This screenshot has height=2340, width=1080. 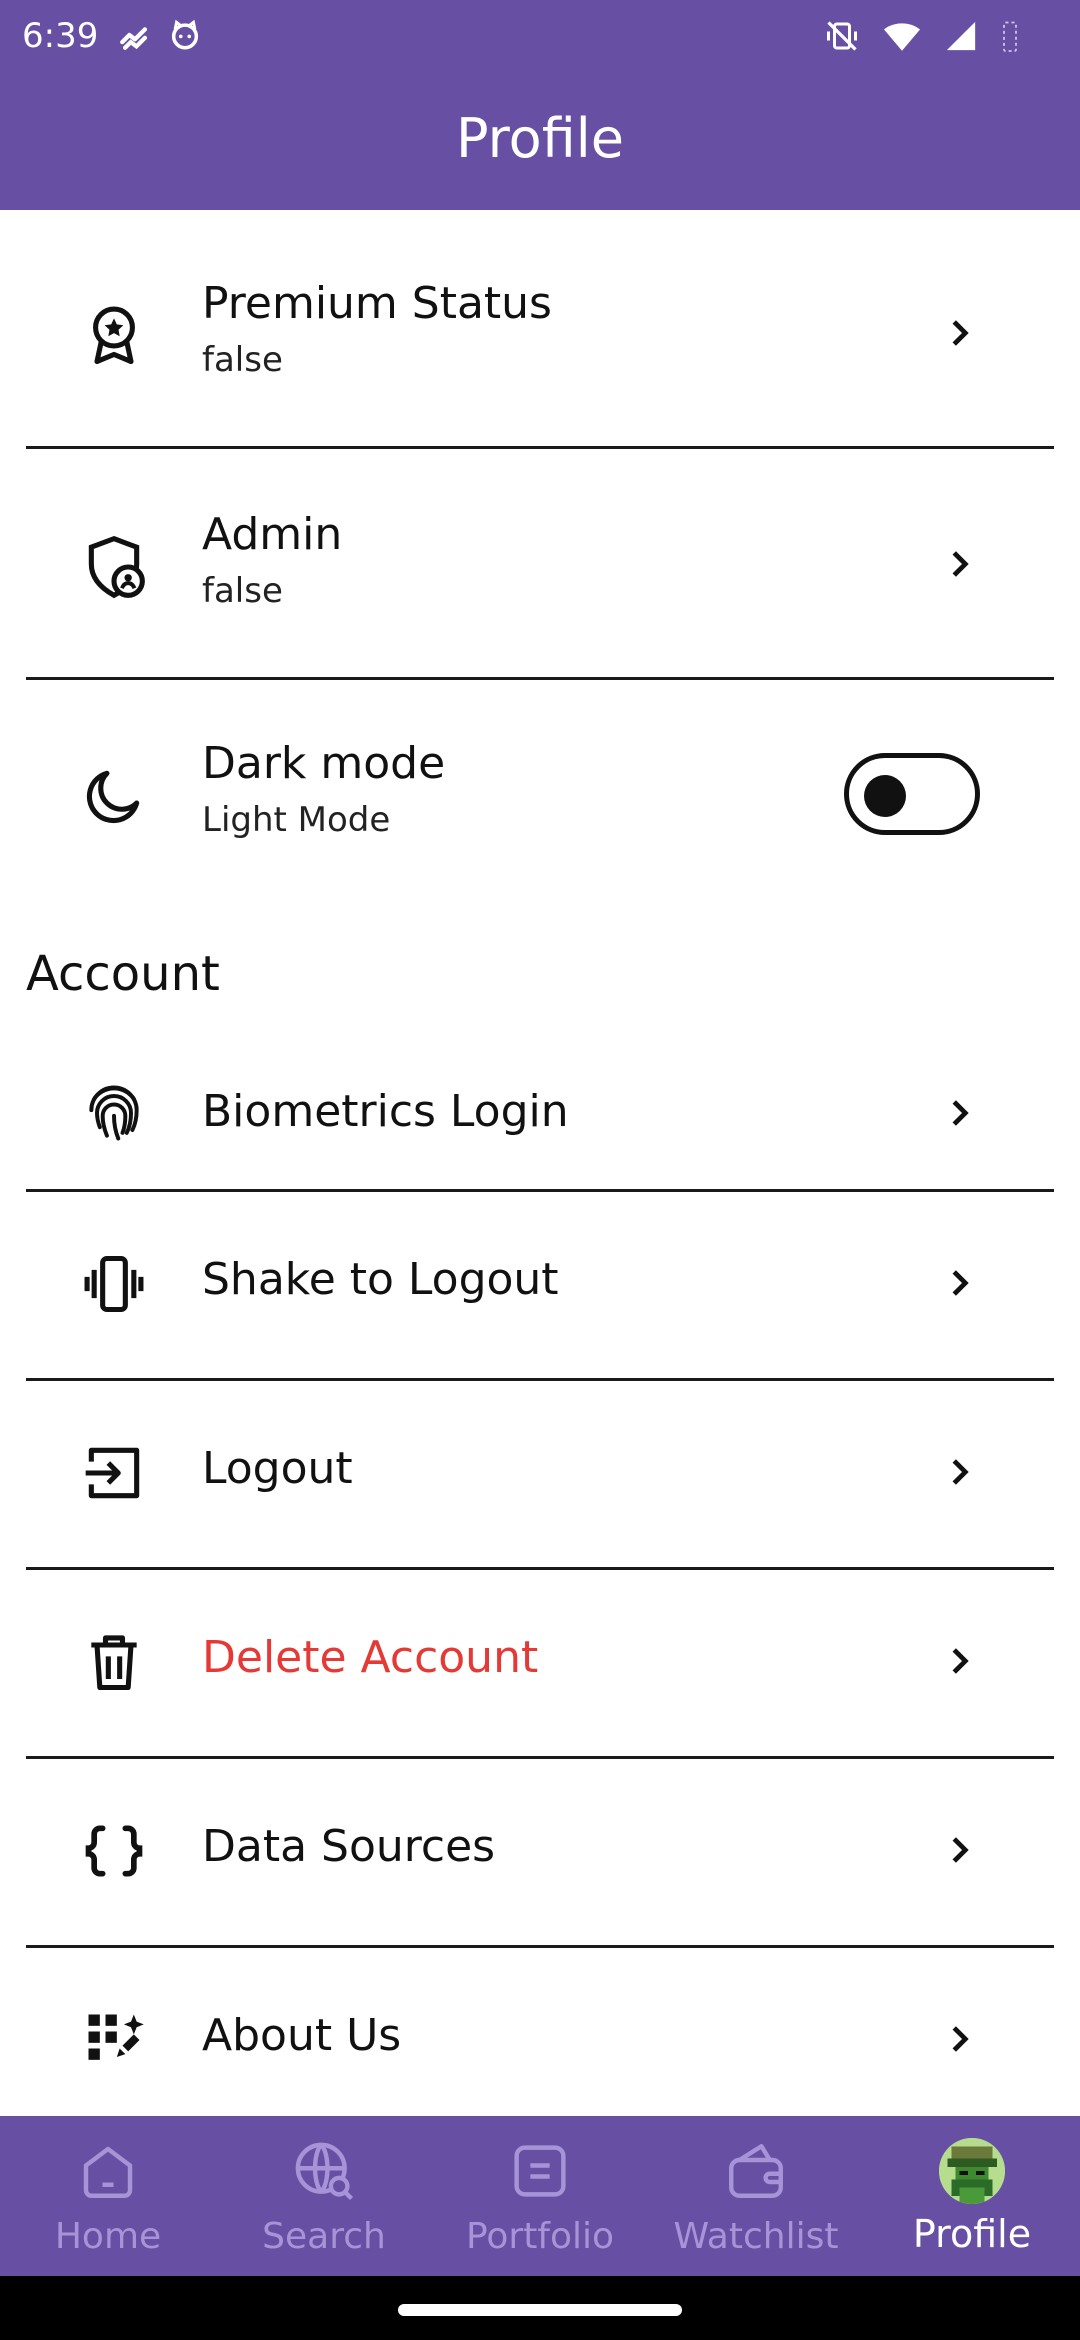 What do you see at coordinates (842, 38) in the screenshot?
I see `vibrate-off-icon` at bounding box center [842, 38].